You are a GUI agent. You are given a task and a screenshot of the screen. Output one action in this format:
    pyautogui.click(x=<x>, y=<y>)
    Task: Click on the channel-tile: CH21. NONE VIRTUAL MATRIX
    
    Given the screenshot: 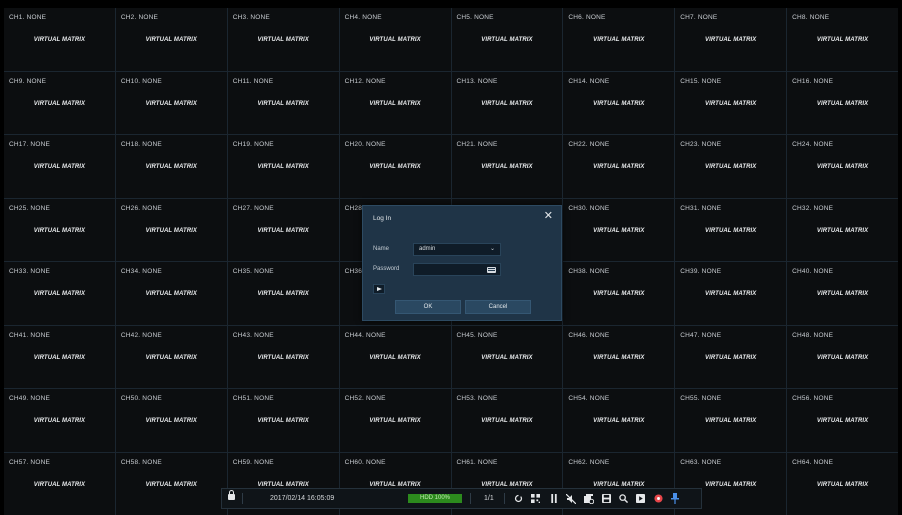 What is the action you would take?
    pyautogui.click(x=507, y=166)
    